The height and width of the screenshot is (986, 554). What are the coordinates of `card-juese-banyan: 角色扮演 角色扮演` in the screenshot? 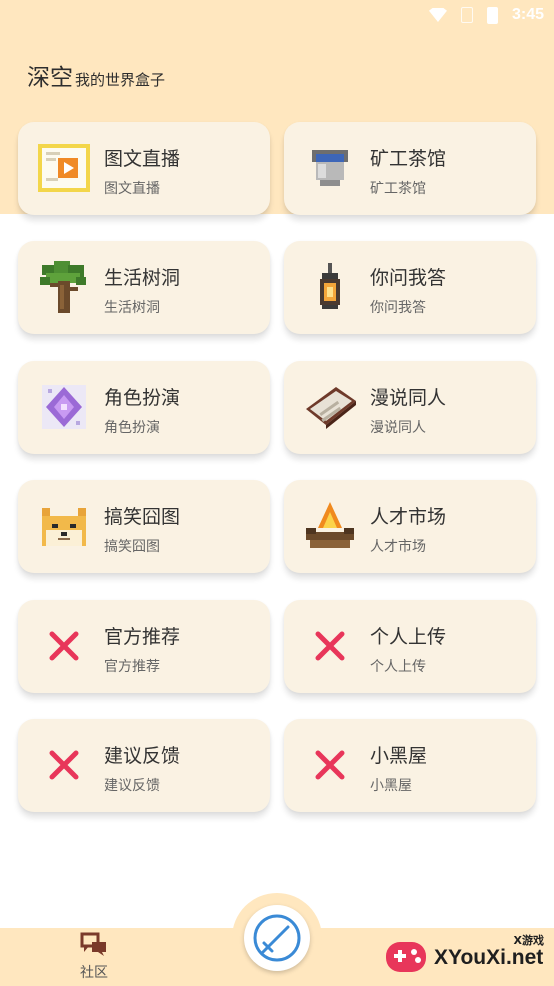 It's located at (144, 407).